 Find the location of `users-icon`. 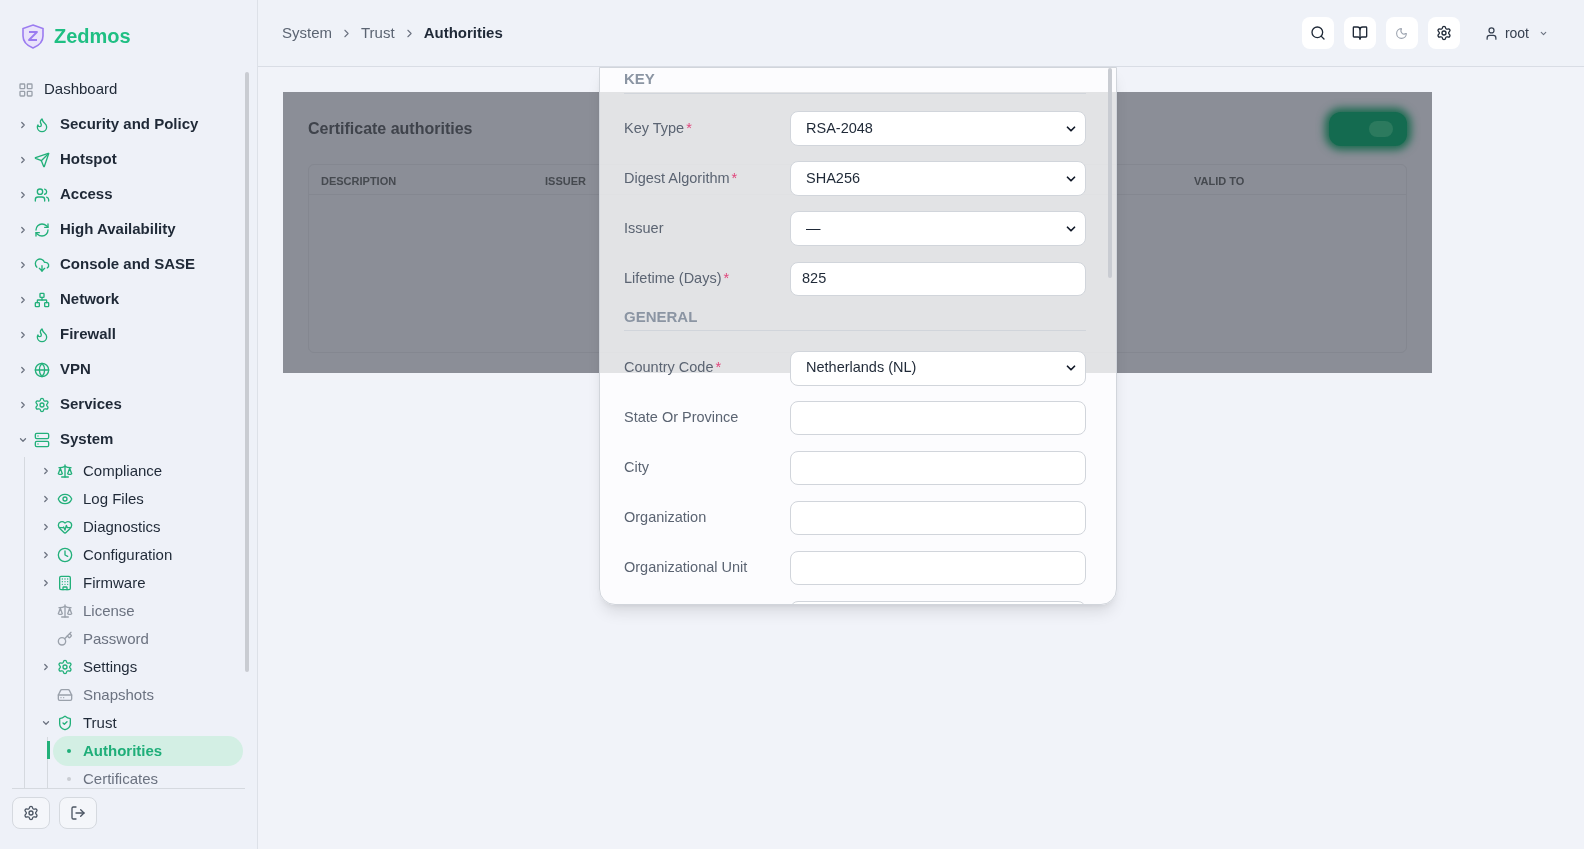

users-icon is located at coordinates (42, 194).